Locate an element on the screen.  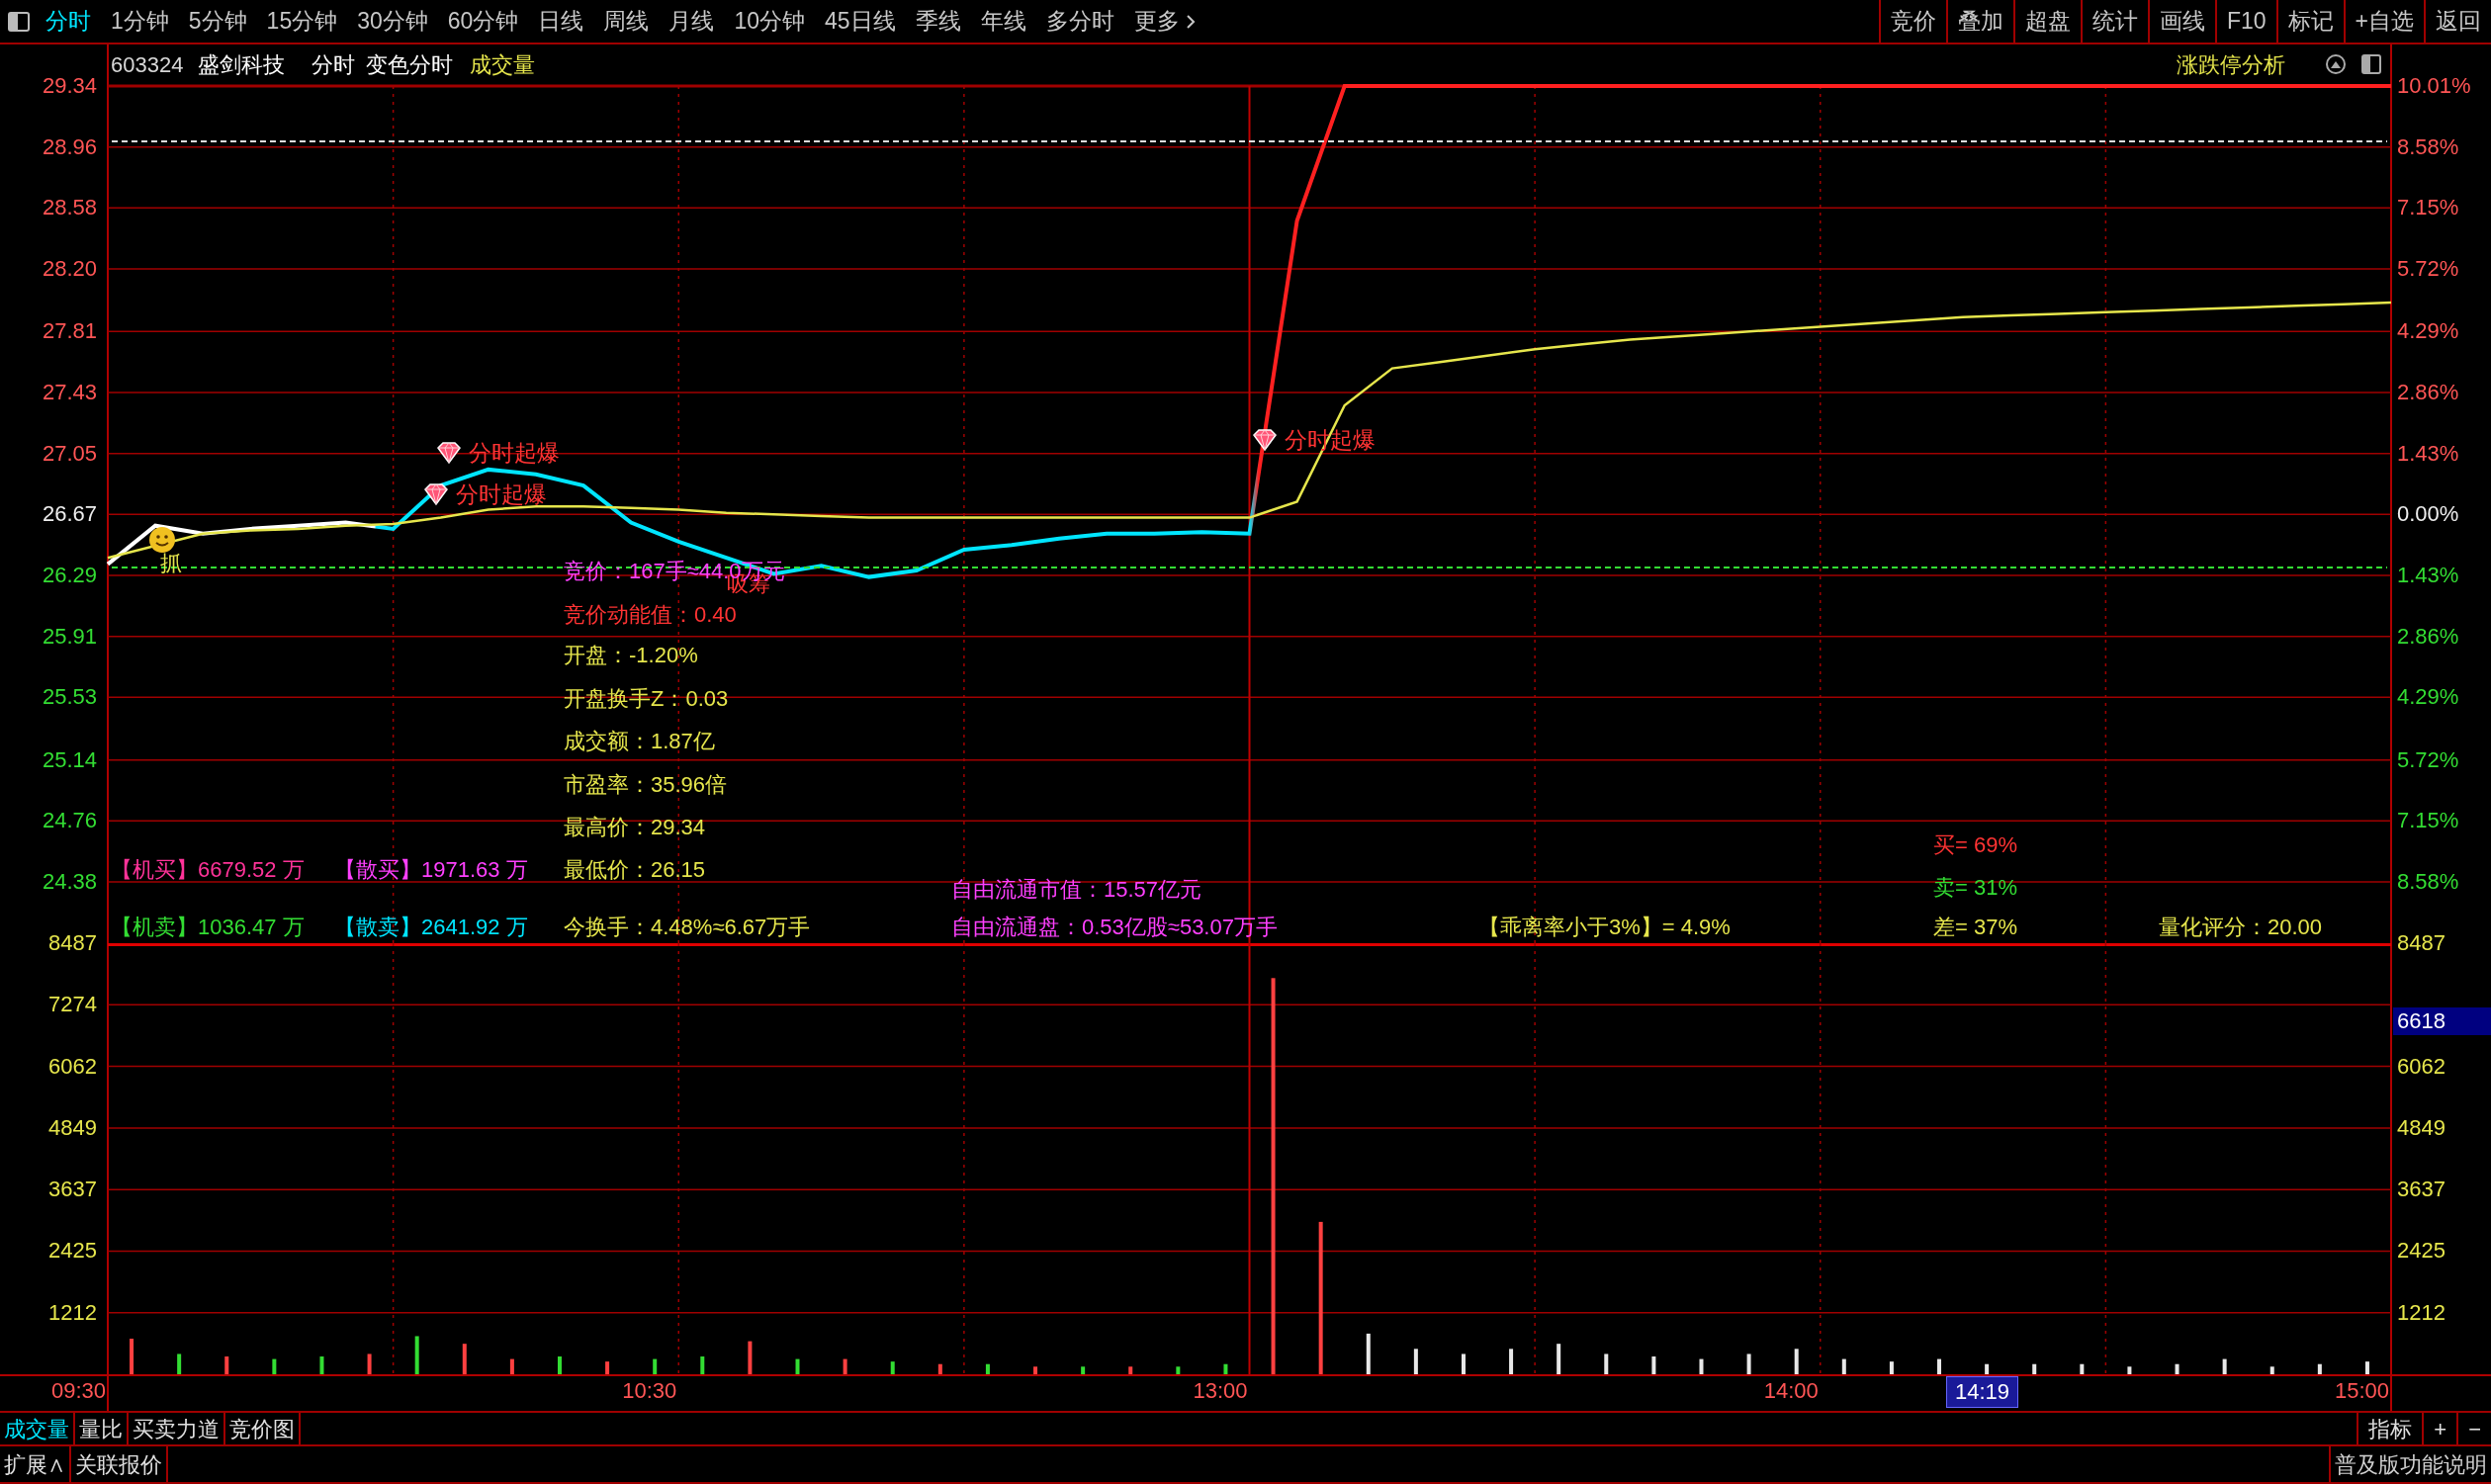
price-axis-label: 29.34 is located at coordinates (69, 86).